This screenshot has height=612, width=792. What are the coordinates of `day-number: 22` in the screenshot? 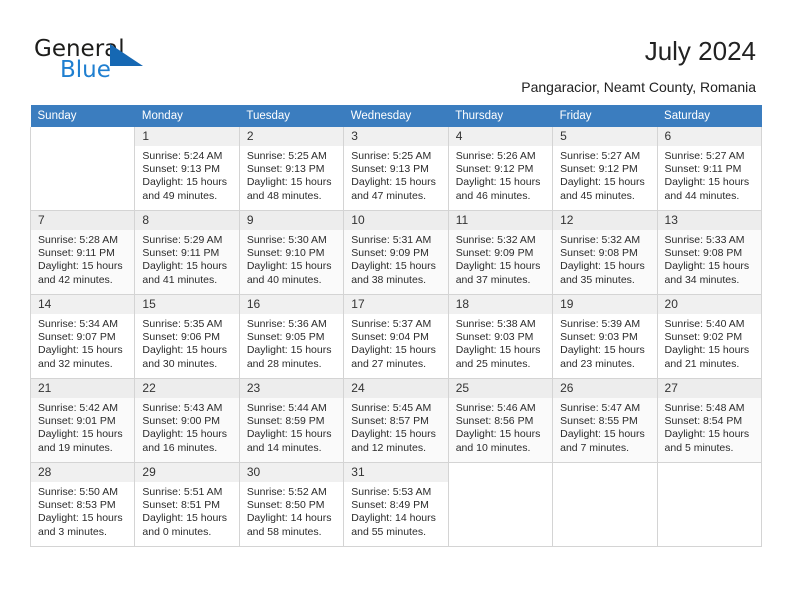 It's located at (187, 388).